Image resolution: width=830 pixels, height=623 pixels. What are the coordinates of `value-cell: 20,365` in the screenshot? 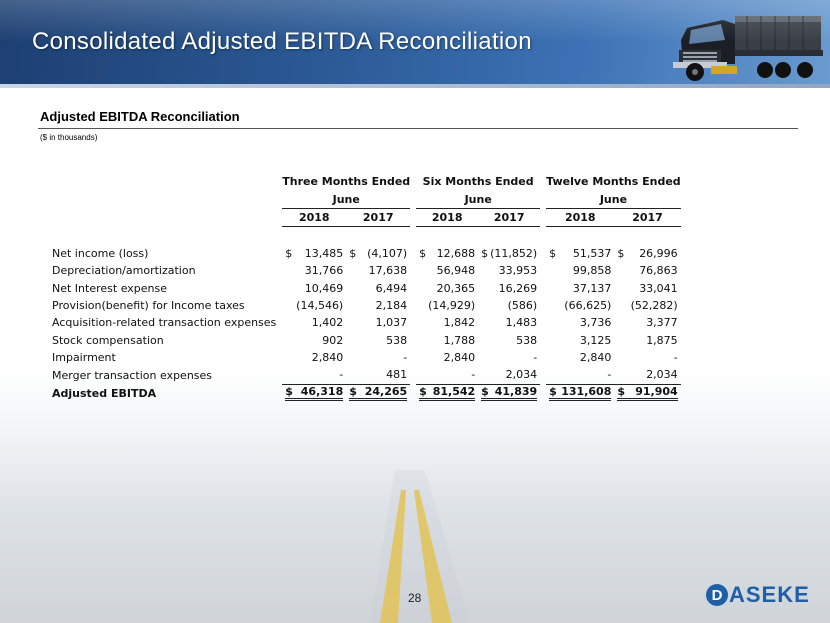 It's located at (447, 287).